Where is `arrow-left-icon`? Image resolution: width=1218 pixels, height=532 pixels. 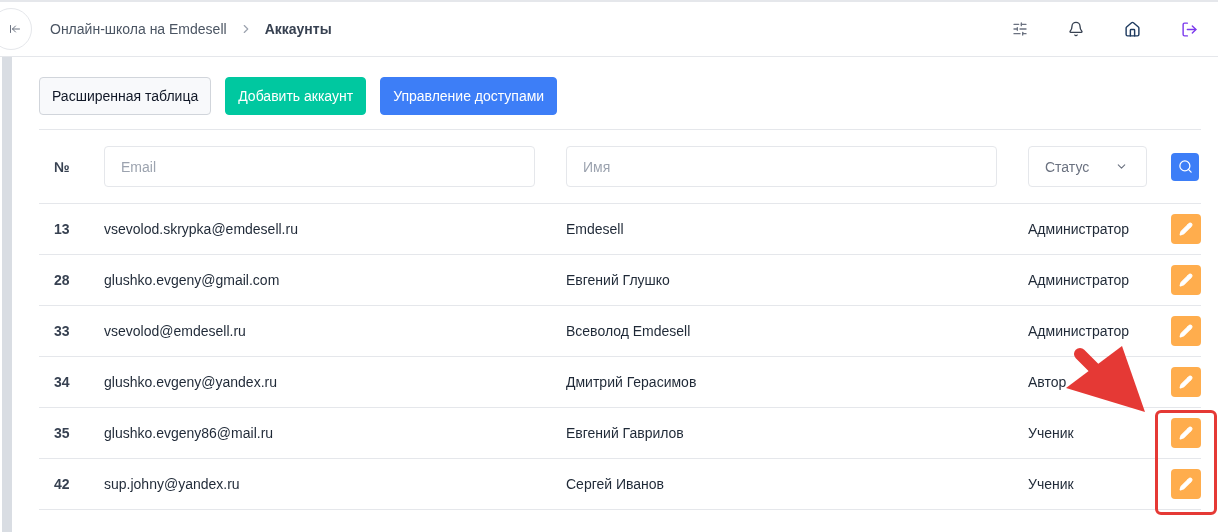 arrow-left-icon is located at coordinates (15, 29).